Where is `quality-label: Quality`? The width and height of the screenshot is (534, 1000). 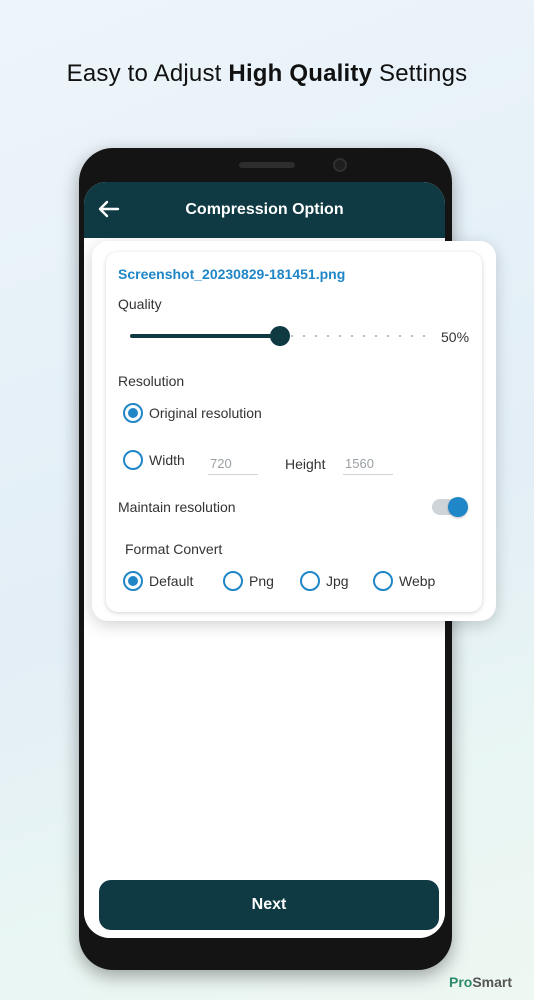 quality-label: Quality is located at coordinates (140, 304).